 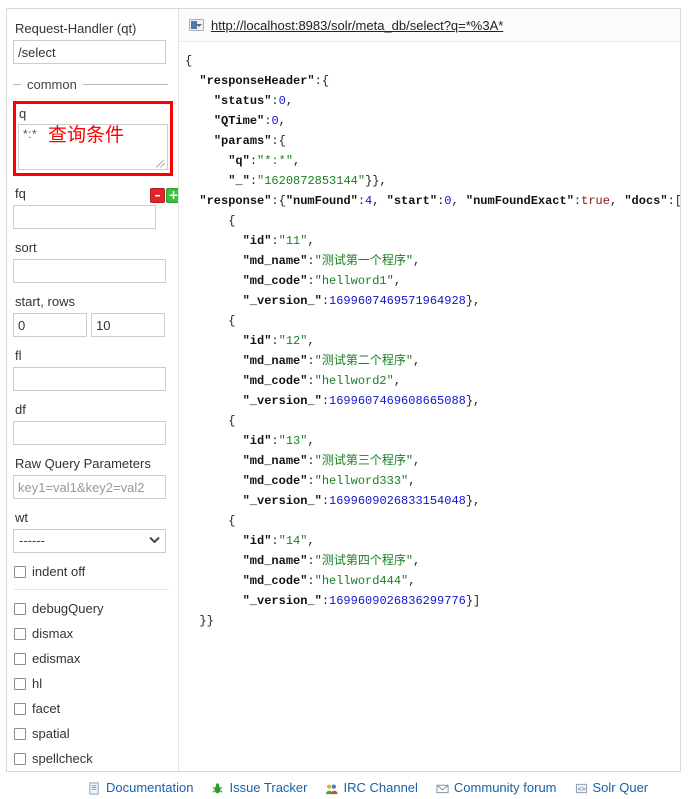 I want to click on json-token: "hellword444", so click(x=361, y=581).